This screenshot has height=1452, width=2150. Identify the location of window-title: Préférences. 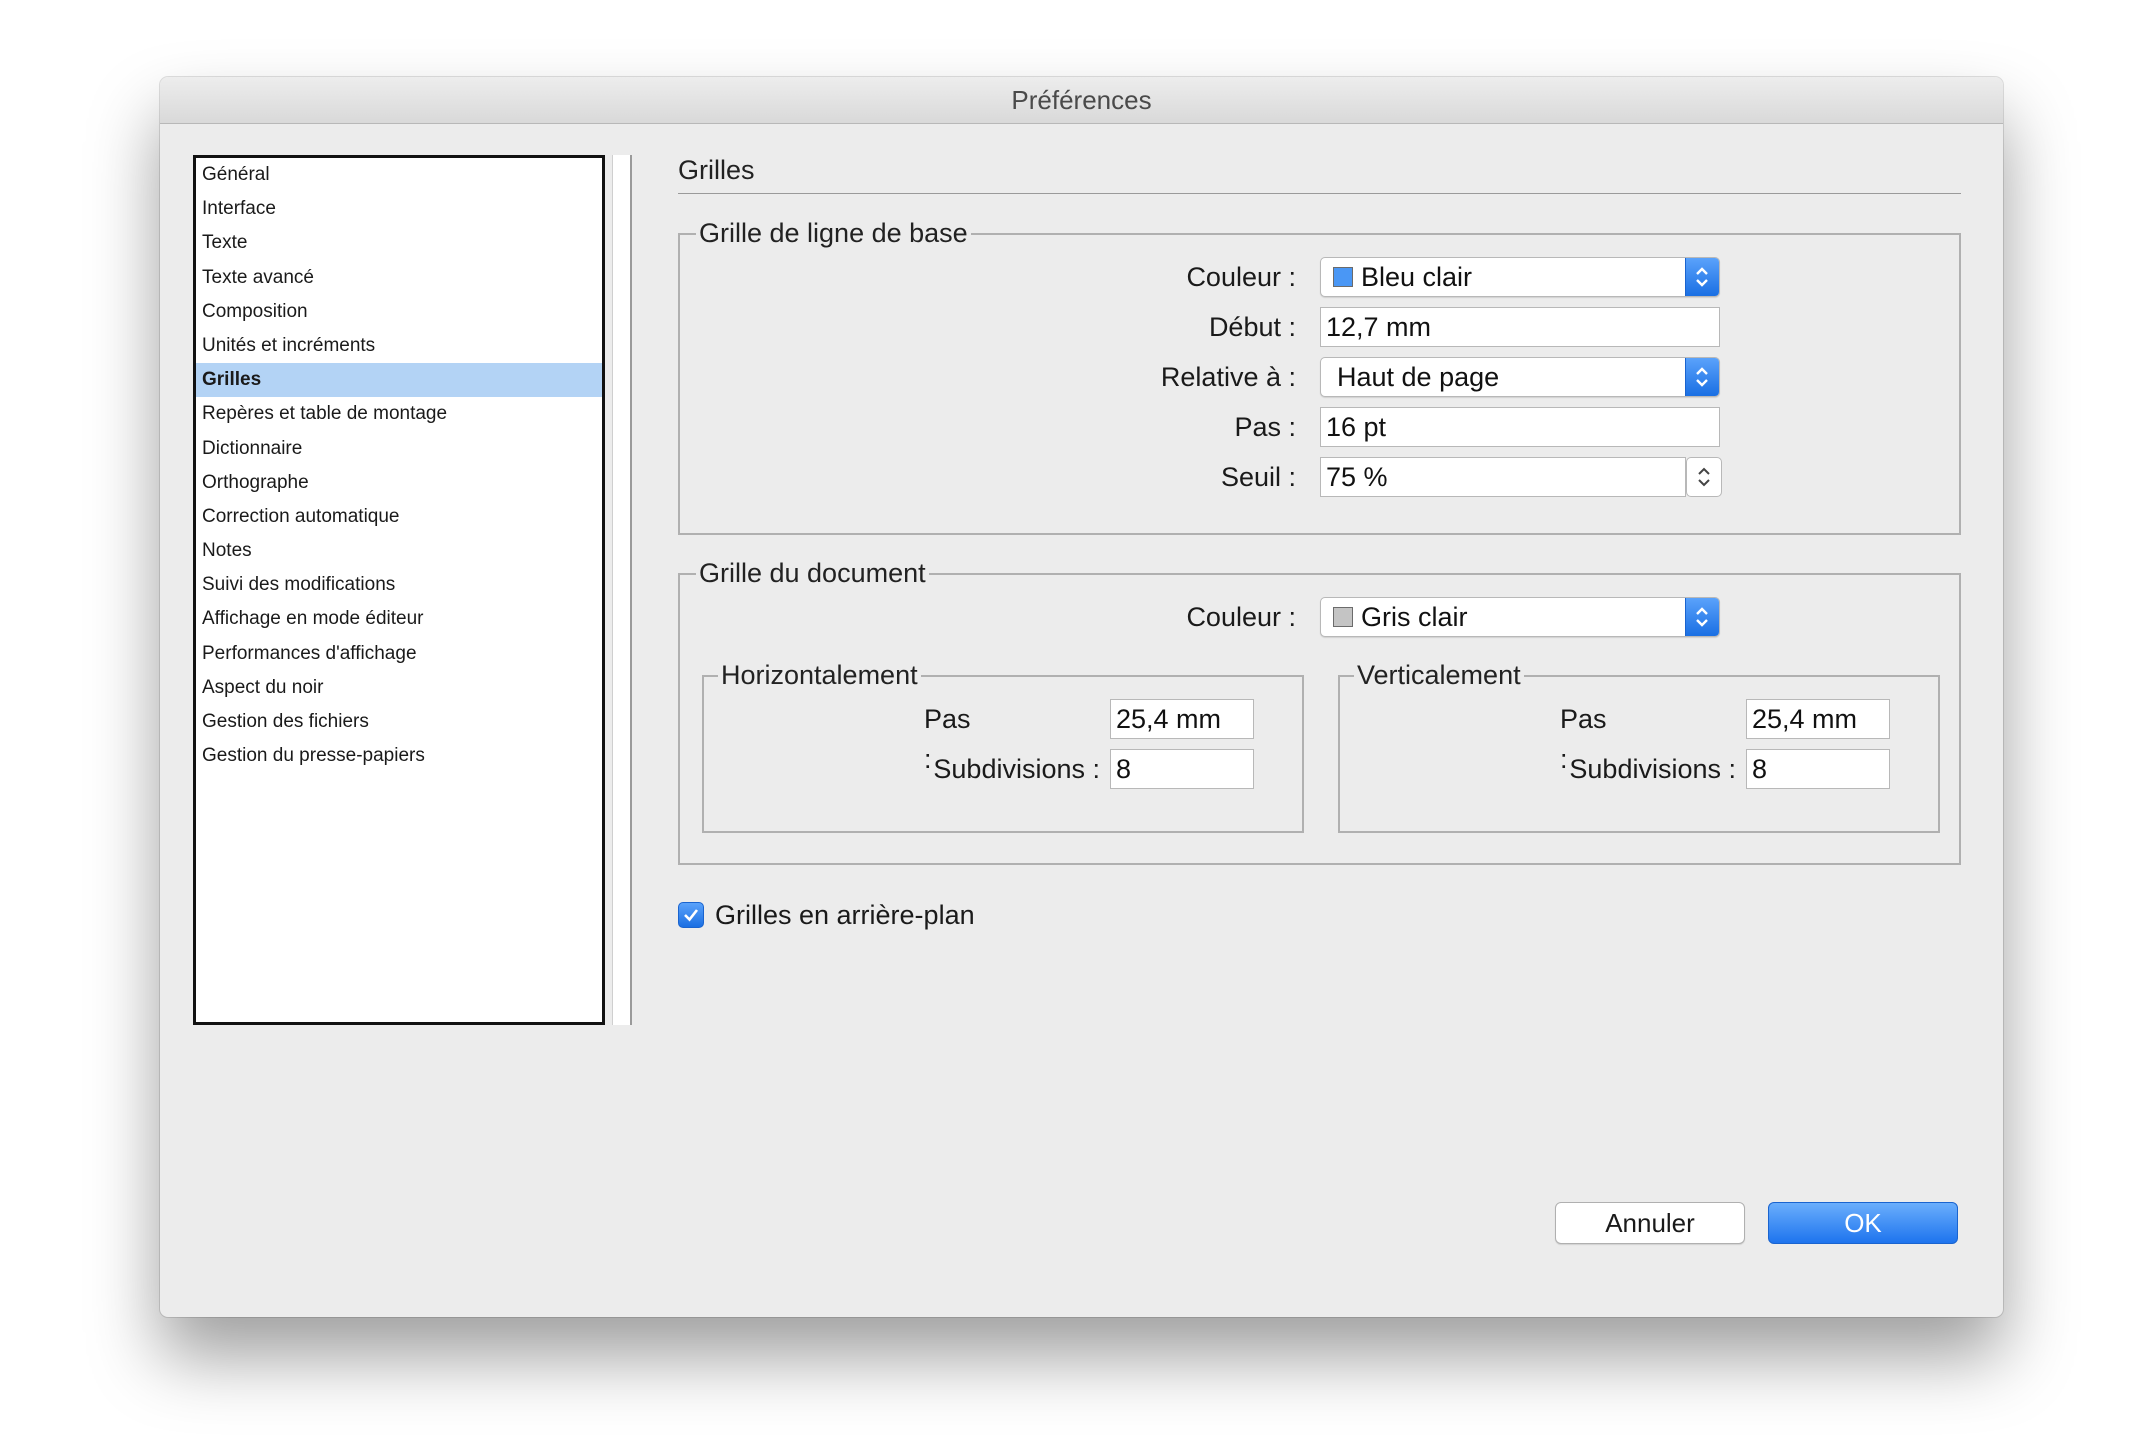
(1081, 100).